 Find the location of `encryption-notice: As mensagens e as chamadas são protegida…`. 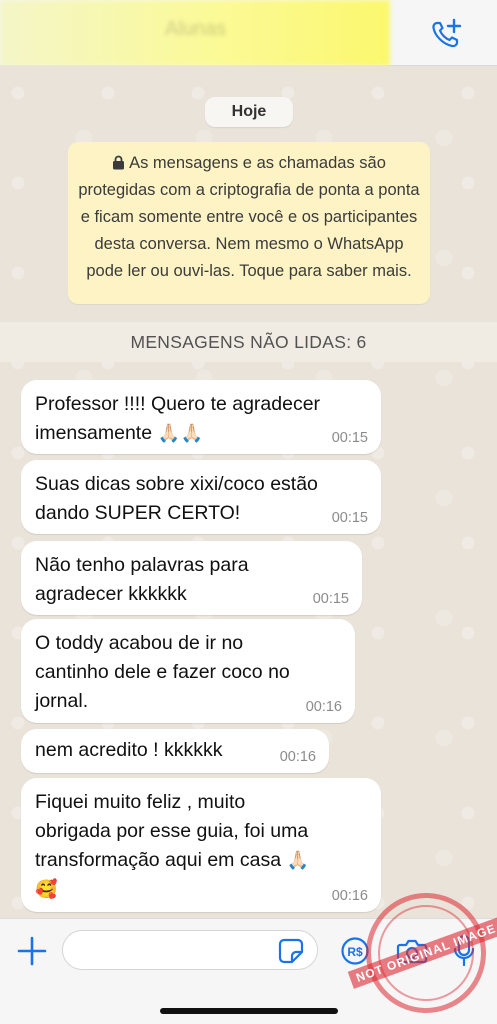

encryption-notice: As mensagens e as chamadas são protegida… is located at coordinates (249, 223).